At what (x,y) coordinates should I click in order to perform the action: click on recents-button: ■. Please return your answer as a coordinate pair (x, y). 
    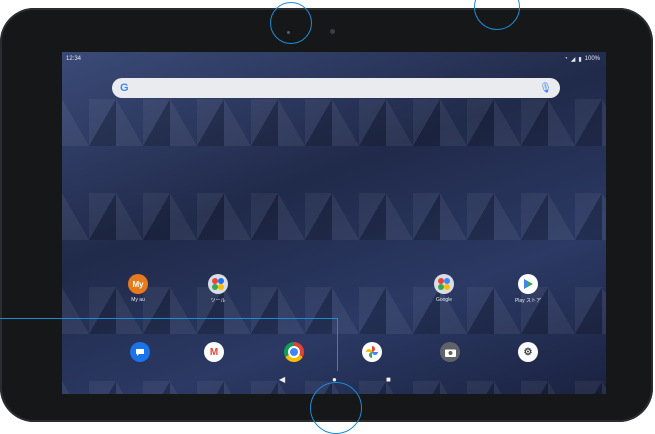
    Looking at the image, I should click on (388, 380).